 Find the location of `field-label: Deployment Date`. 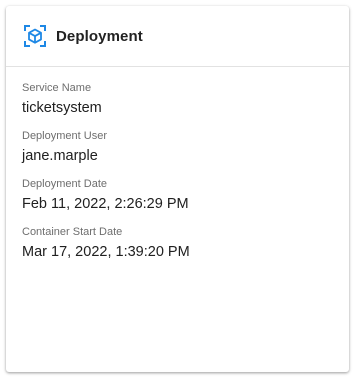

field-label: Deployment Date is located at coordinates (64, 184).